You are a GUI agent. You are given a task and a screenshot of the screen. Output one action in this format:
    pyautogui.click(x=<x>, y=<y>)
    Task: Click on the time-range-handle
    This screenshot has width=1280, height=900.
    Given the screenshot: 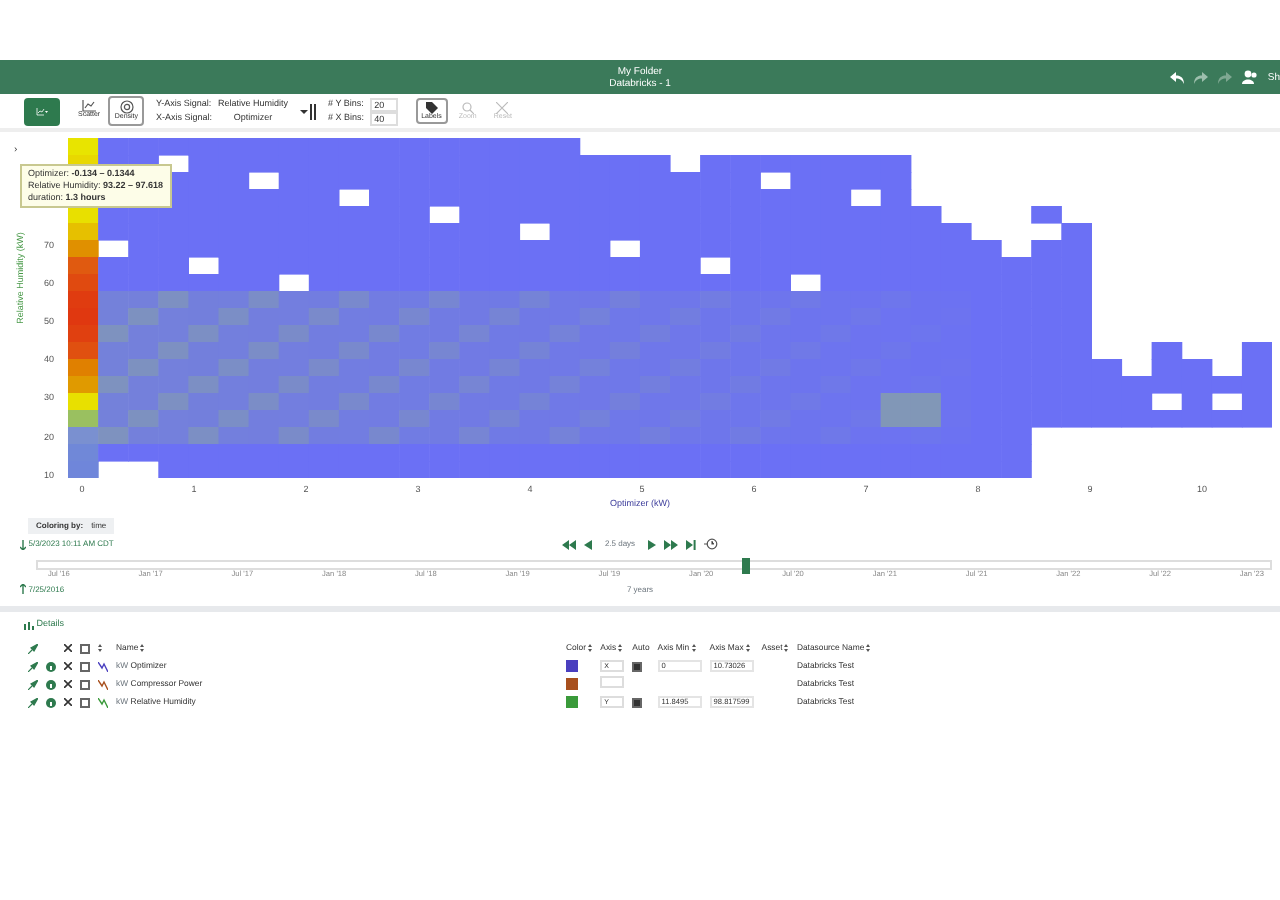 What is the action you would take?
    pyautogui.click(x=746, y=565)
    